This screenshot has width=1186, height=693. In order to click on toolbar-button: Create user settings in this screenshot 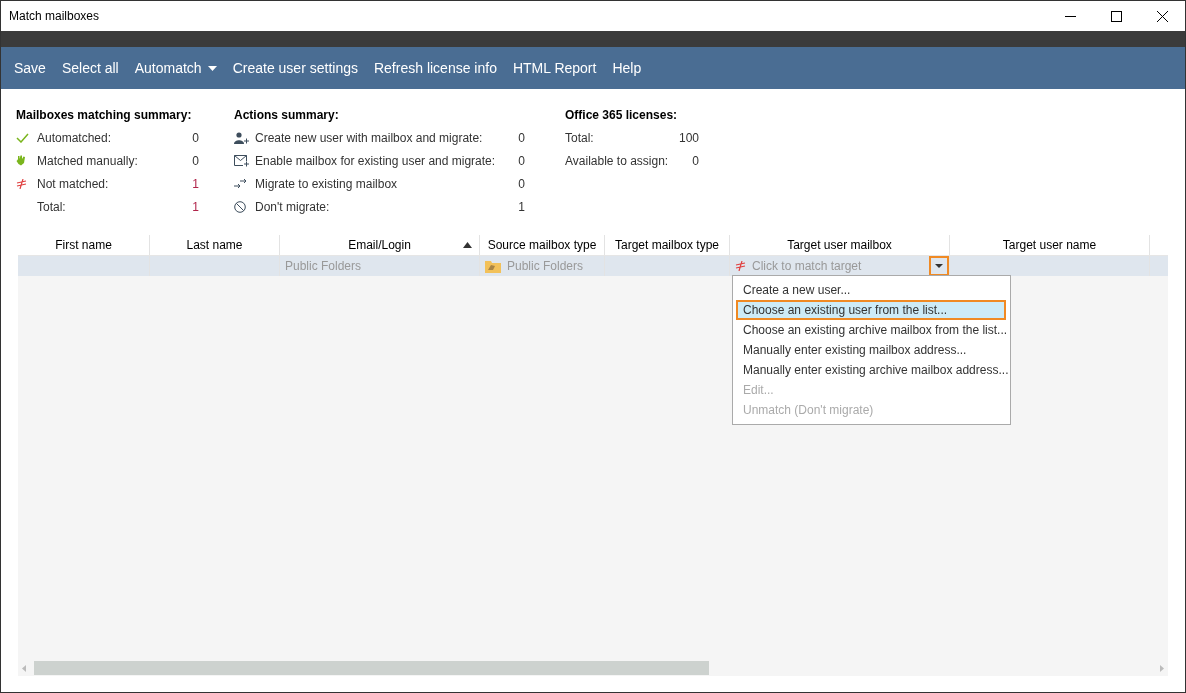, I will do `click(295, 68)`.